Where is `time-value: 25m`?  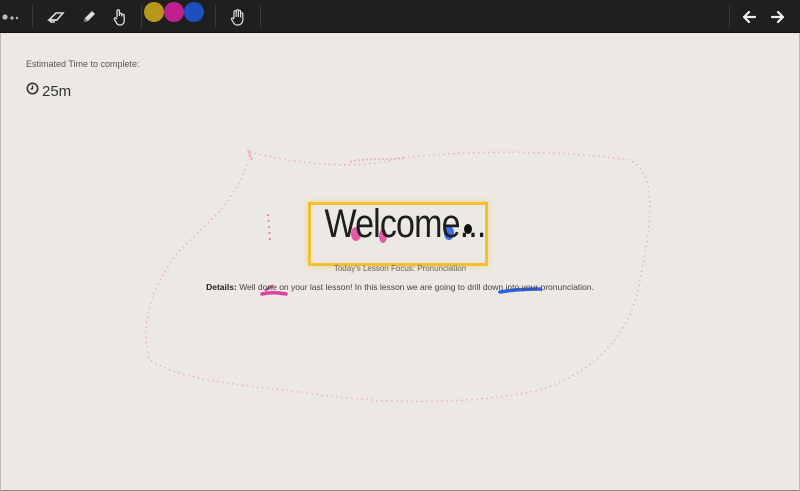 time-value: 25m is located at coordinates (57, 91).